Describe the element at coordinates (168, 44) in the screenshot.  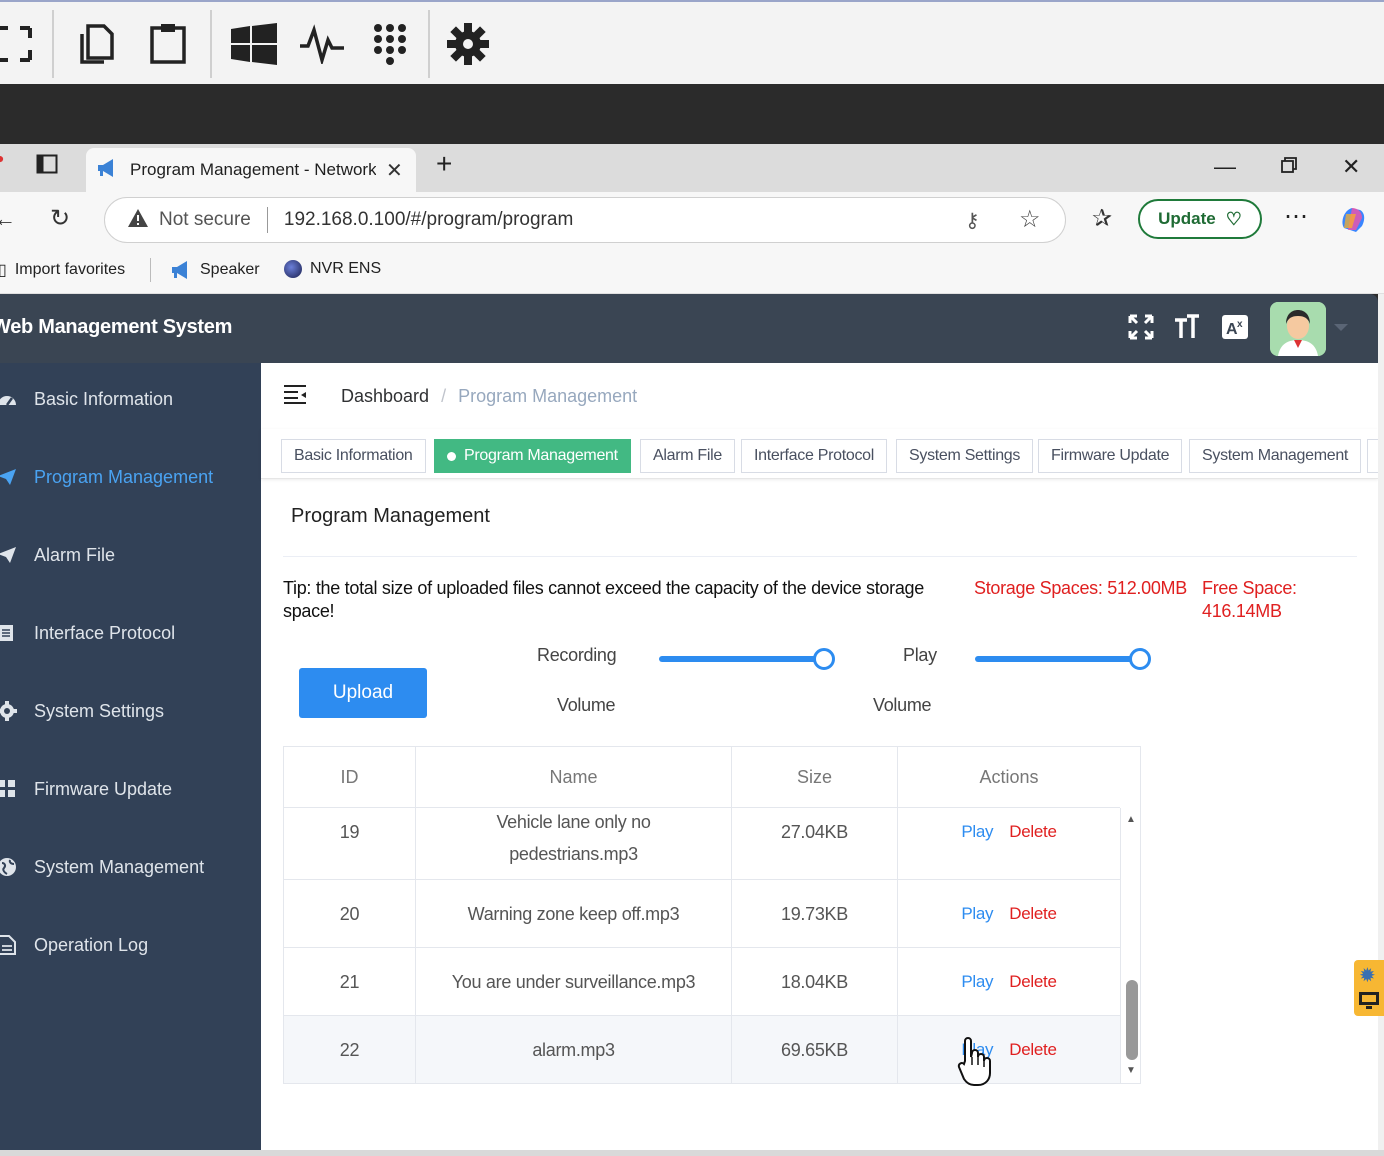
I see `clipboard-icon` at that location.